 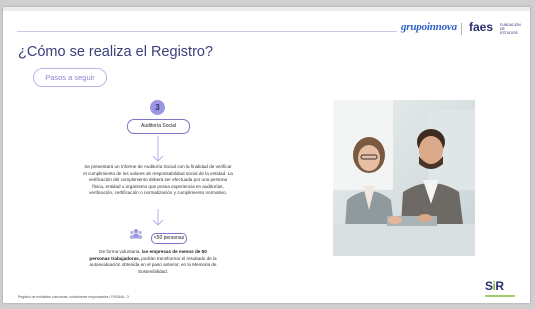 What do you see at coordinates (136, 234) in the screenshot?
I see `people-group-icon` at bounding box center [136, 234].